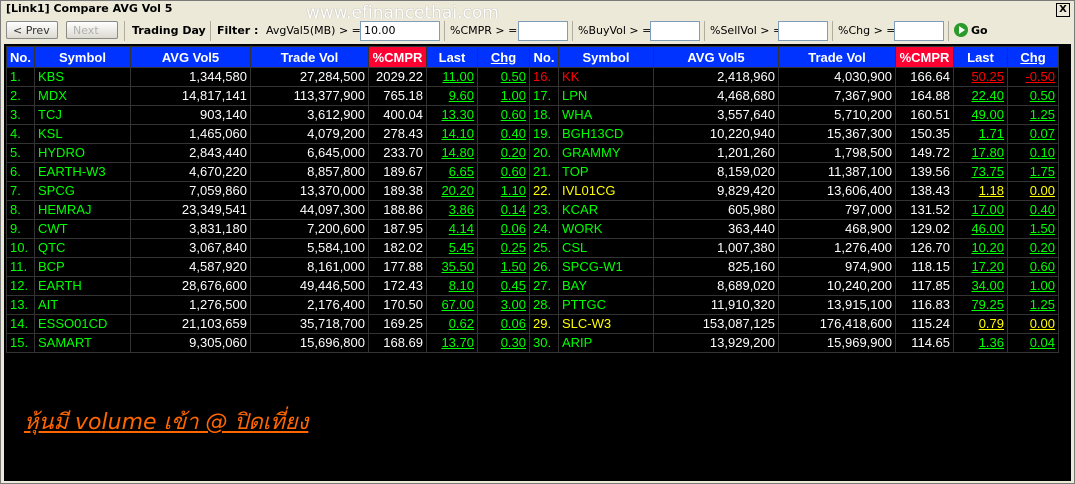 Image resolution: width=1075 pixels, height=484 pixels. Describe the element at coordinates (980, 286) in the screenshot. I see `last-price-link: 34.00` at that location.